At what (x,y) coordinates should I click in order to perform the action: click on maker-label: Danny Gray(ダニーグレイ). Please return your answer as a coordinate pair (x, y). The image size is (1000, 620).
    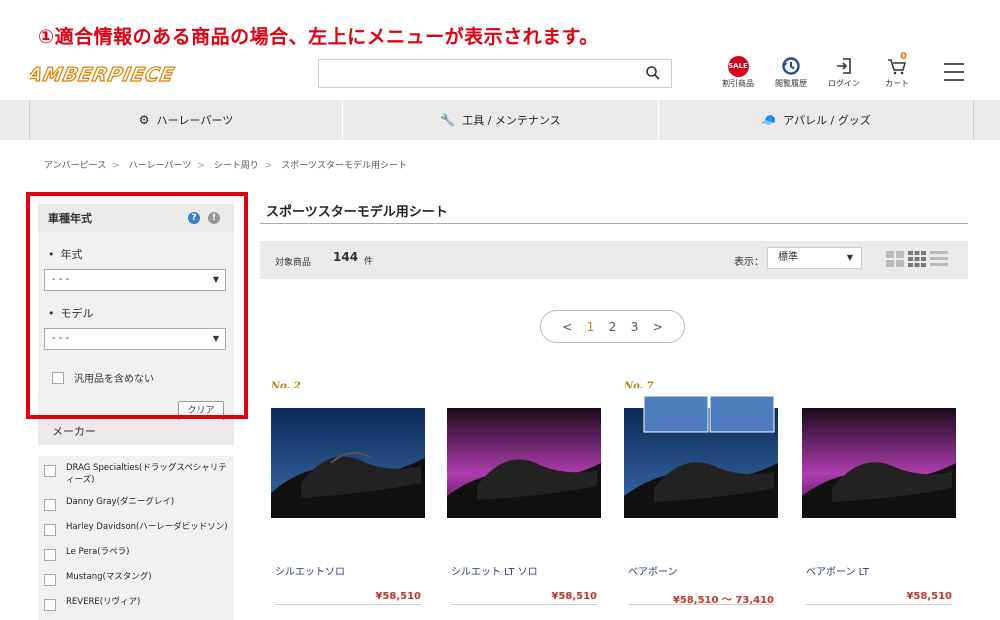
    Looking at the image, I should click on (120, 502).